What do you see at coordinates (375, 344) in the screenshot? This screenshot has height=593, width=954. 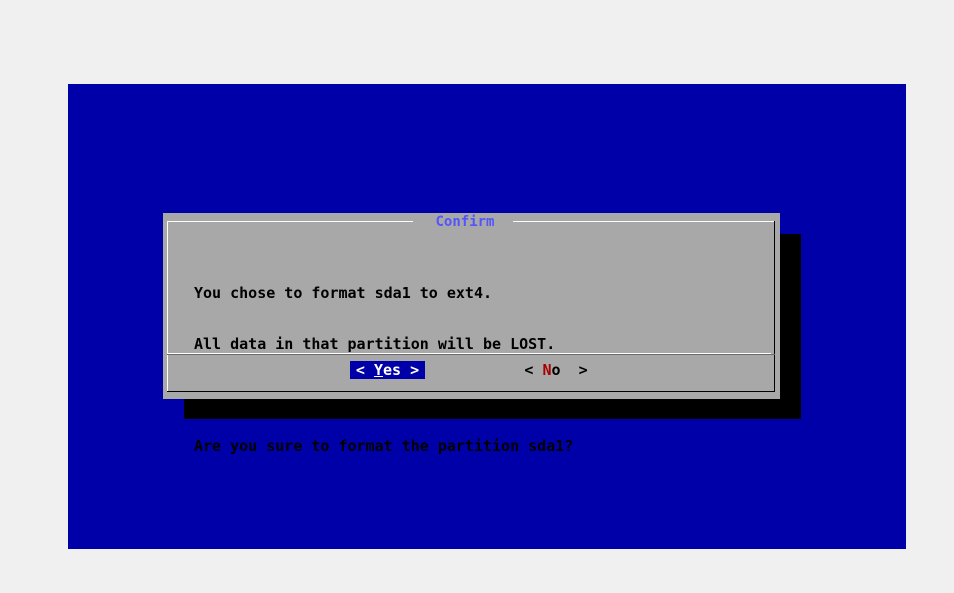 I see `message-line: All data in that partition will be LOST.` at bounding box center [375, 344].